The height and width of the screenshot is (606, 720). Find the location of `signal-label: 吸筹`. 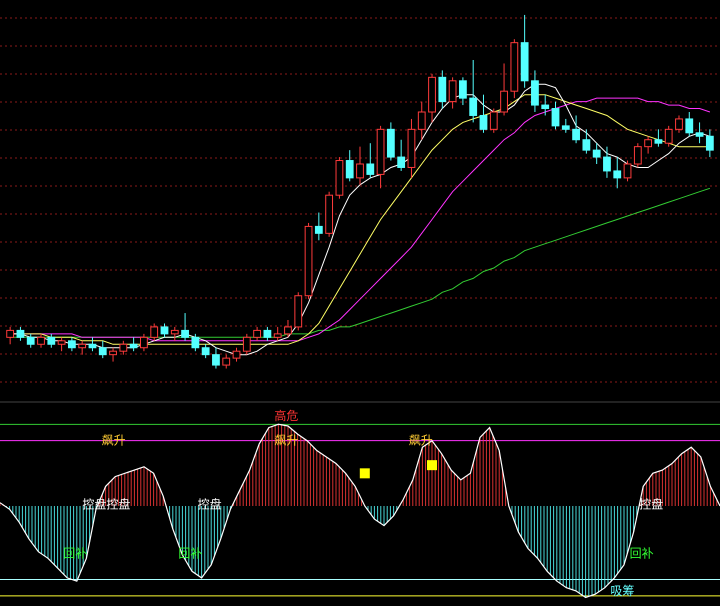

signal-label: 吸筹 is located at coordinates (622, 591).